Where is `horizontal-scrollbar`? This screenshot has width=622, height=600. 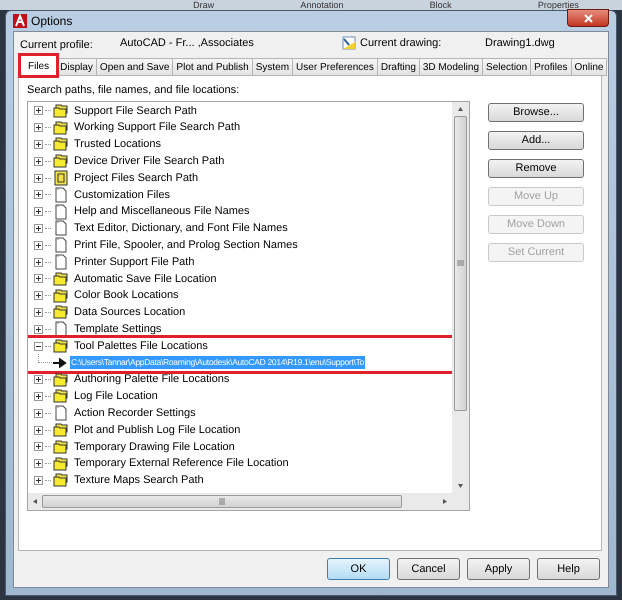
horizontal-scrollbar is located at coordinates (248, 501).